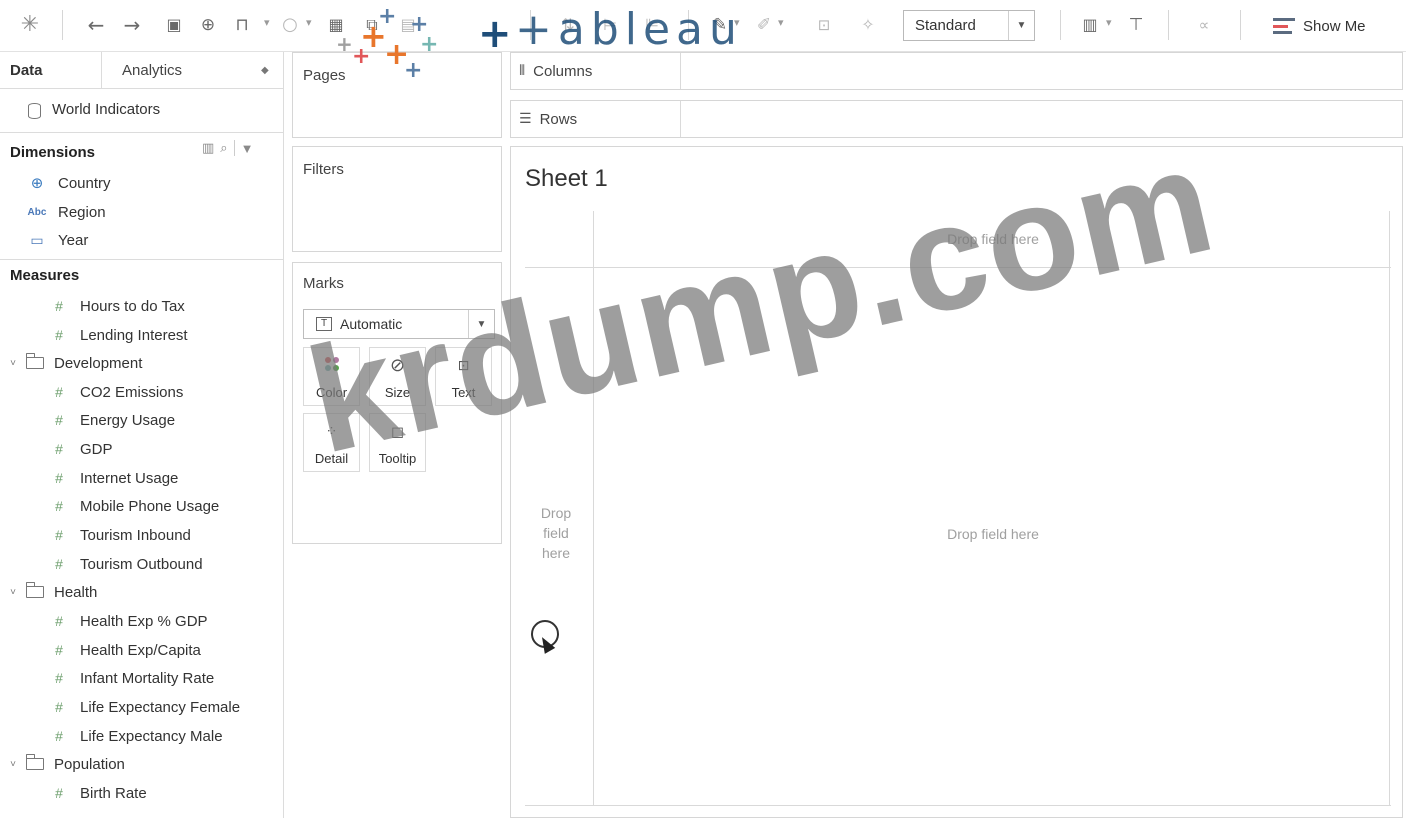 The height and width of the screenshot is (818, 1406). Describe the element at coordinates (66, 212) in the screenshot. I see `field-region: Abc Region` at that location.